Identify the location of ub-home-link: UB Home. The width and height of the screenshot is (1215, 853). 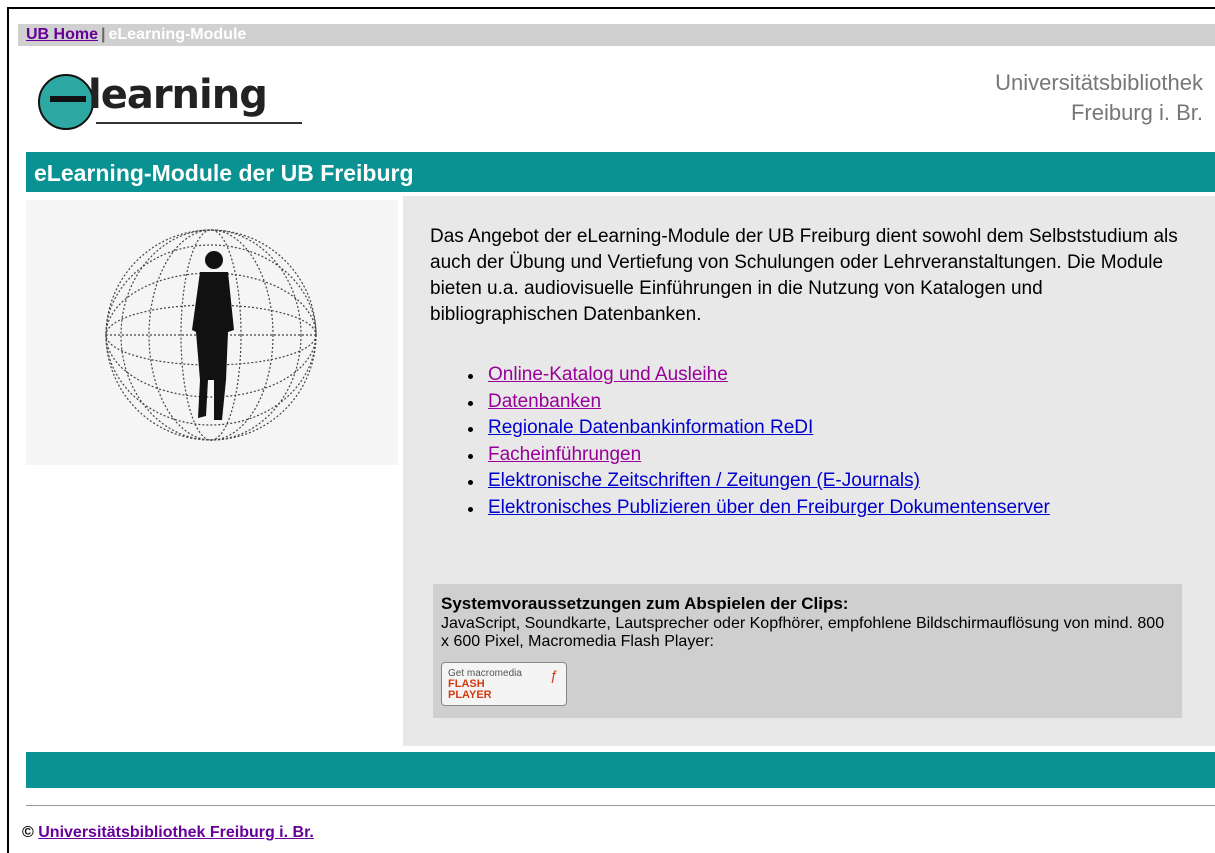
(62, 34).